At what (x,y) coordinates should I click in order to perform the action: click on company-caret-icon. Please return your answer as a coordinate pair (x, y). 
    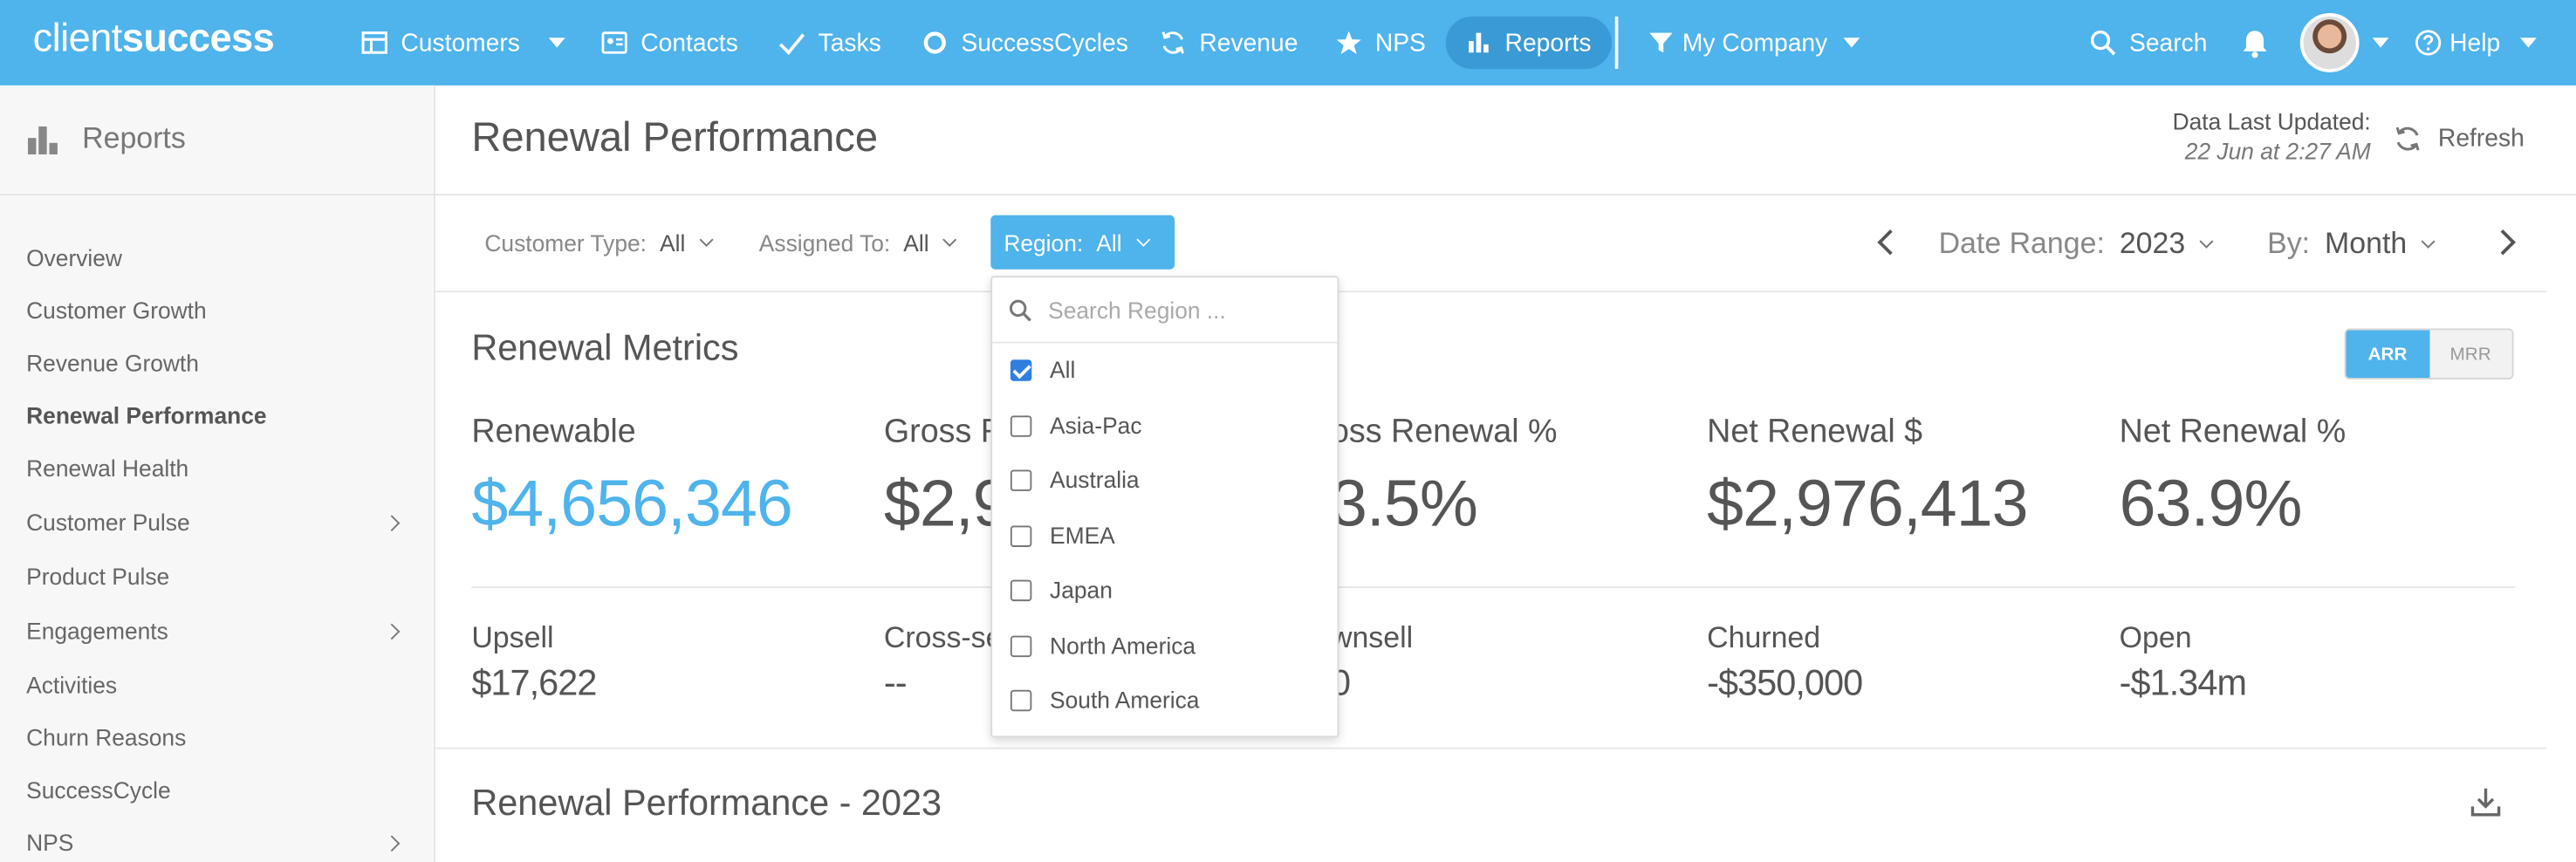
    Looking at the image, I should click on (1852, 43).